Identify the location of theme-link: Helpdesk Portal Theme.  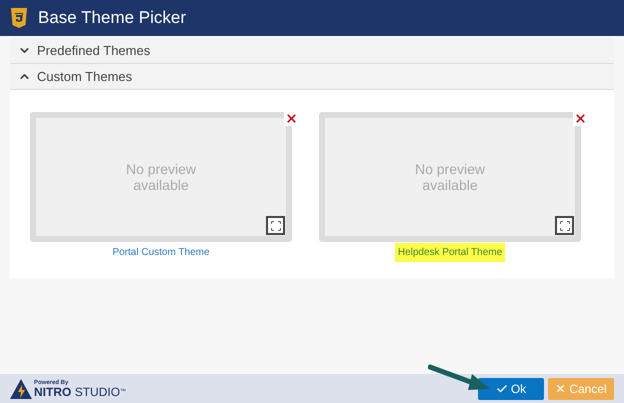
(450, 252).